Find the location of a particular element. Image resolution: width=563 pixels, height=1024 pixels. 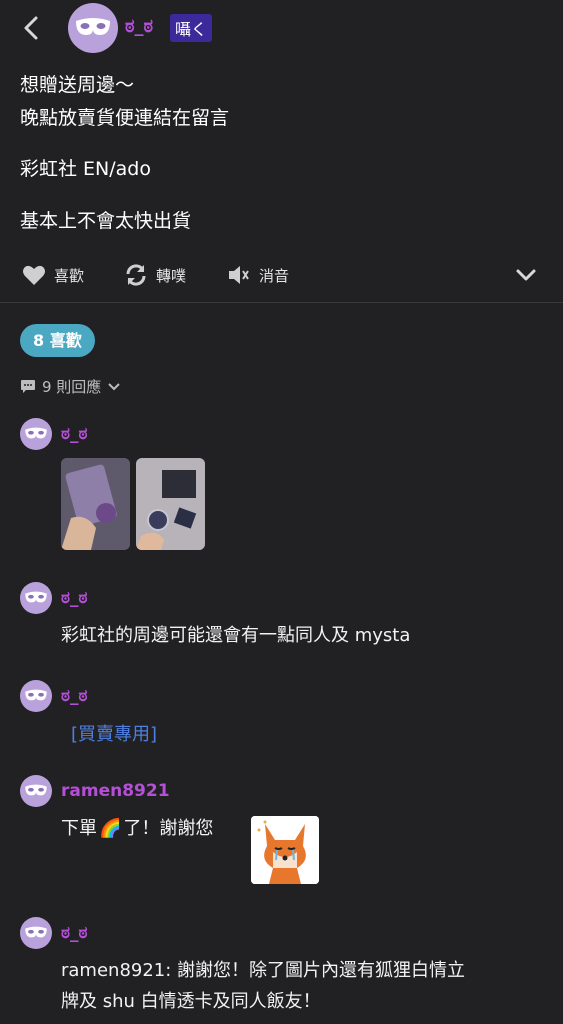

mute-label: 消音 is located at coordinates (274, 275).